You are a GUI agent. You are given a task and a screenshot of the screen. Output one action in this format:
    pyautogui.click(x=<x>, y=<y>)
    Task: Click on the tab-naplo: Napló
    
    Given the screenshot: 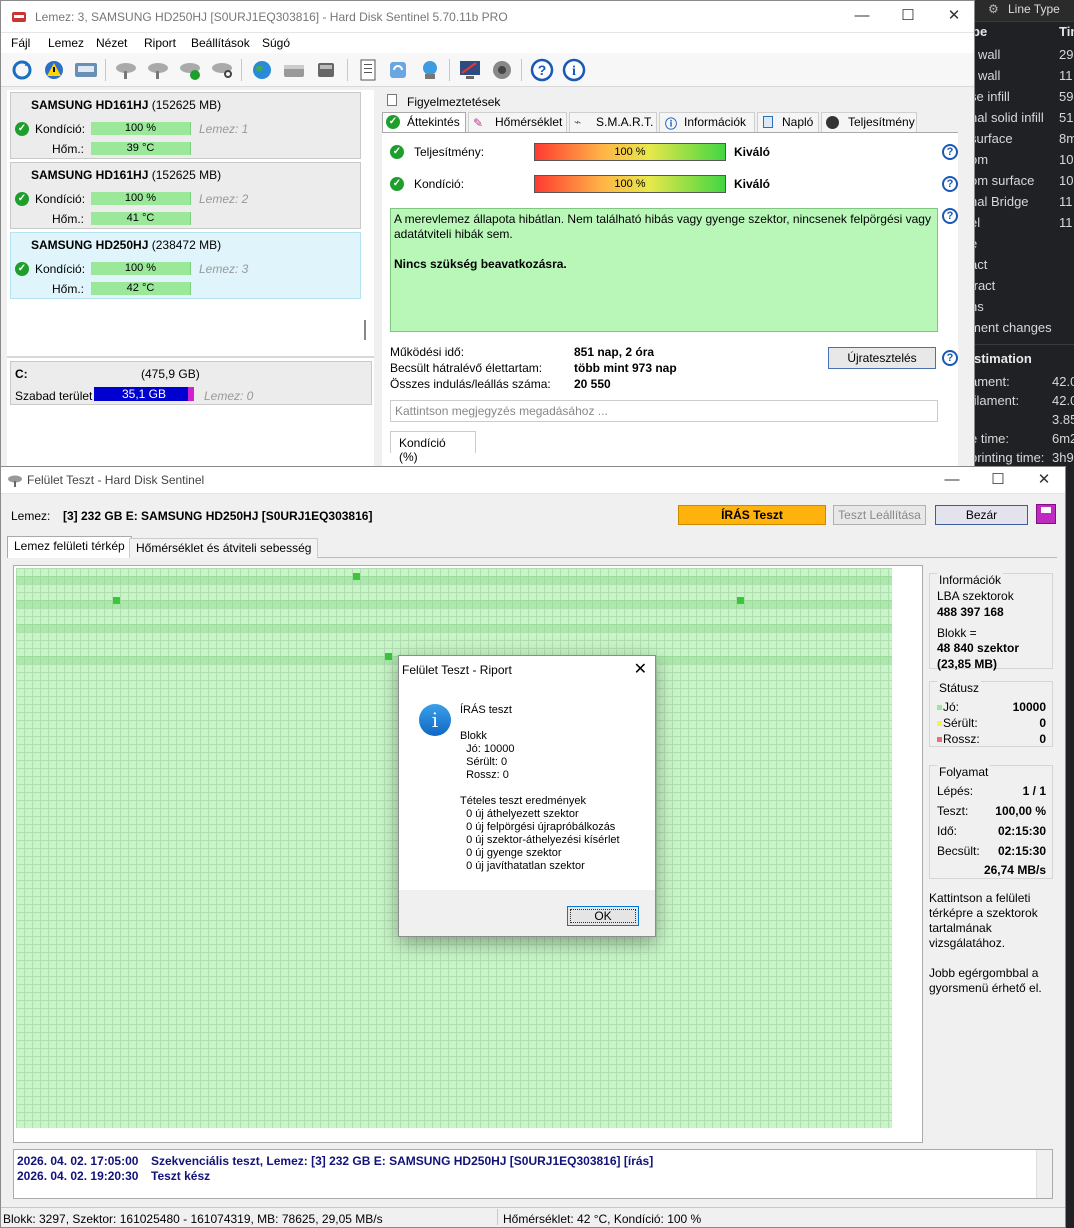 What is the action you would take?
    pyautogui.click(x=788, y=122)
    